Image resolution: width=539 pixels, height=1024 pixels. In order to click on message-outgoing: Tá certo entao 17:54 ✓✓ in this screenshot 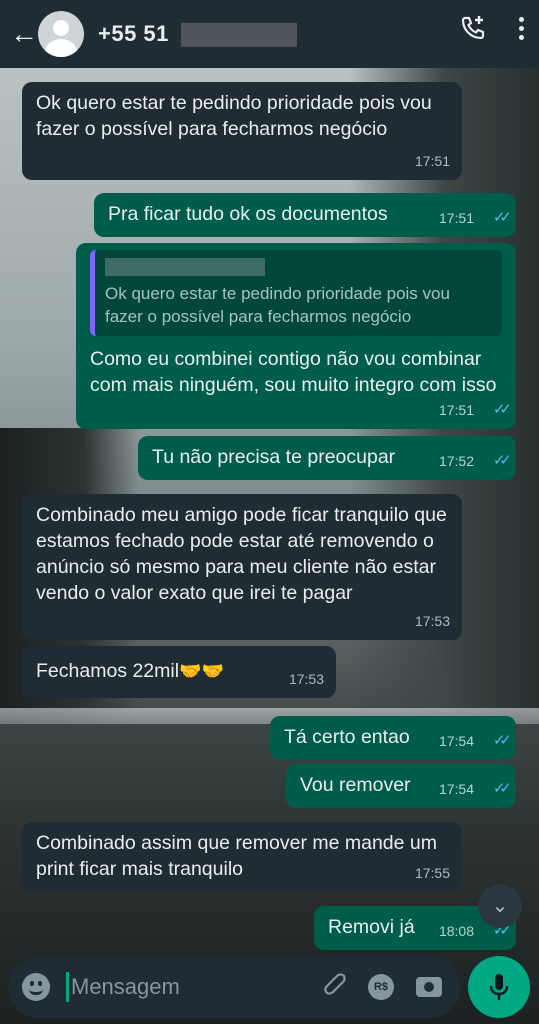, I will do `click(393, 738)`.